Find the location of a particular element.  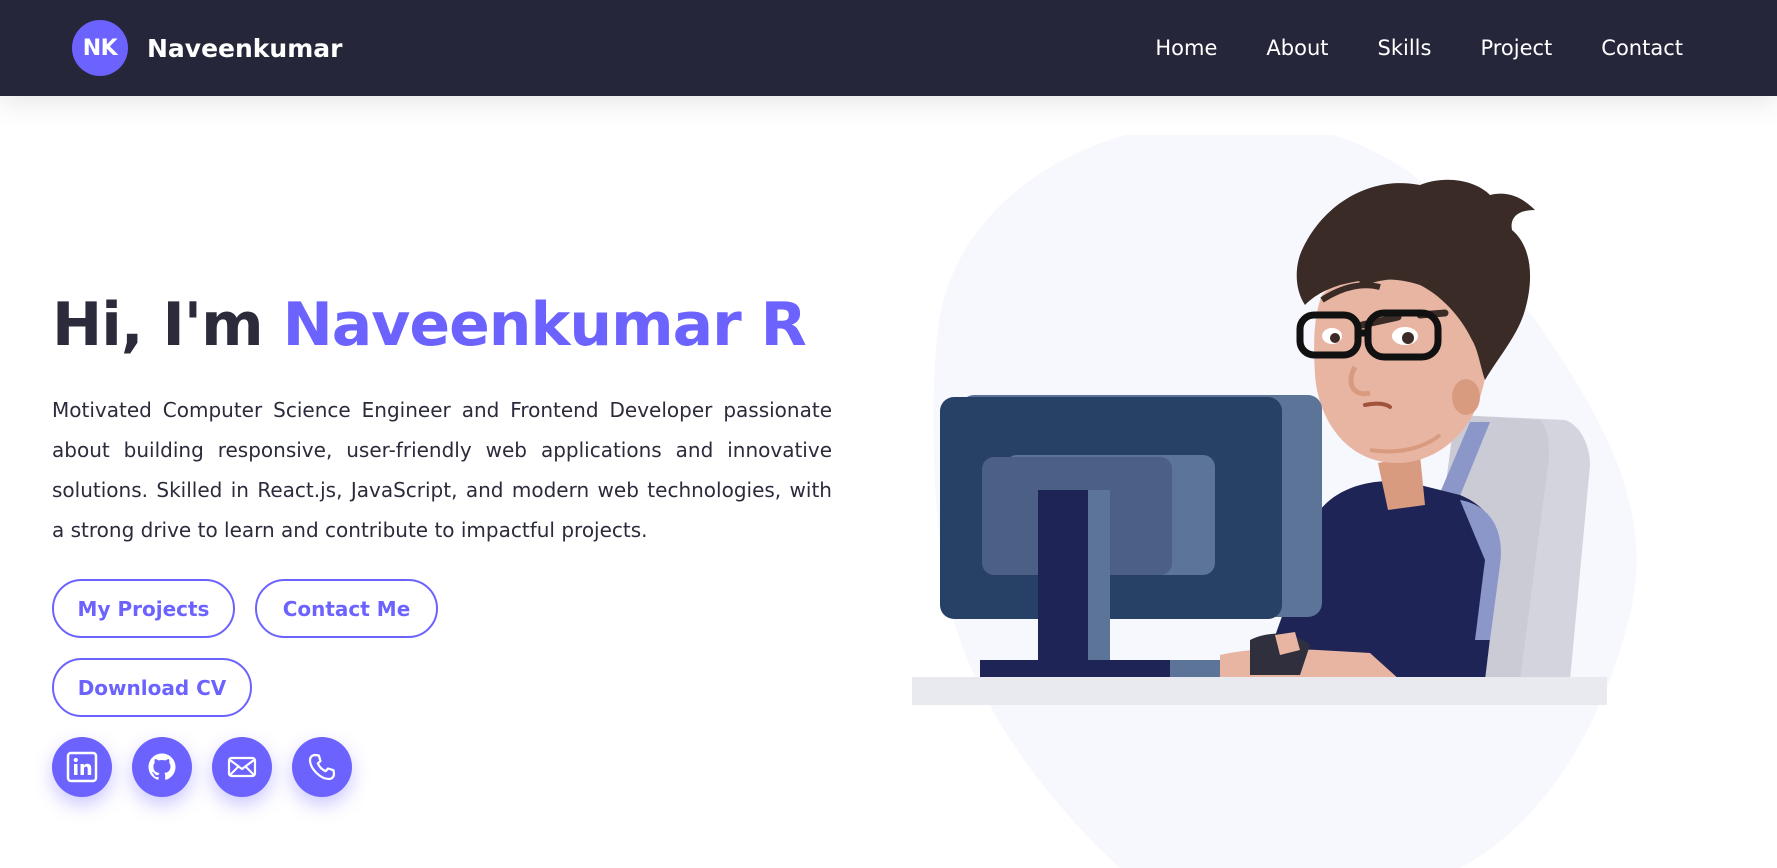

linkedin-icon is located at coordinates (82, 767).